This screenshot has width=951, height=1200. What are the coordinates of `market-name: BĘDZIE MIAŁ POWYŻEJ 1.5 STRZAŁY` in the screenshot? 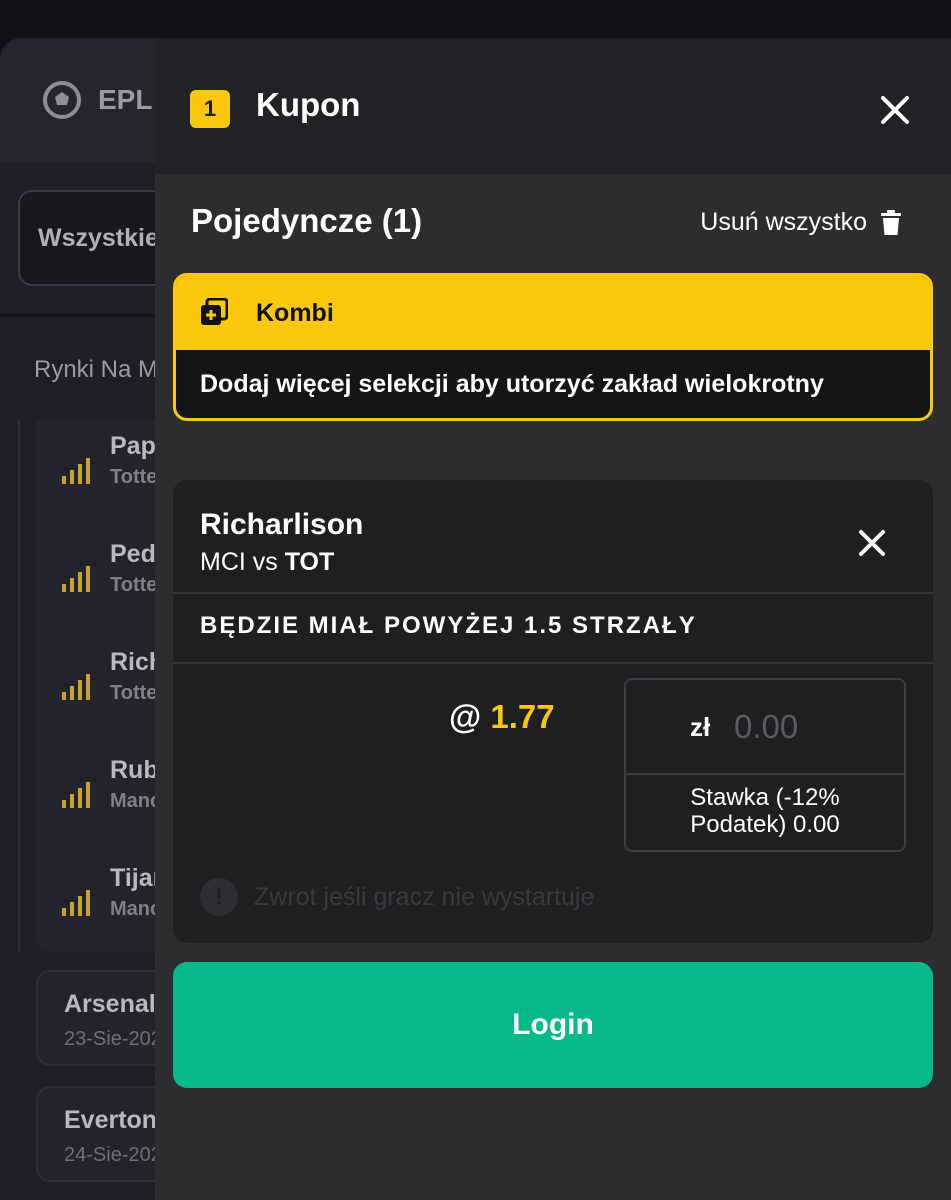 It's located at (448, 625).